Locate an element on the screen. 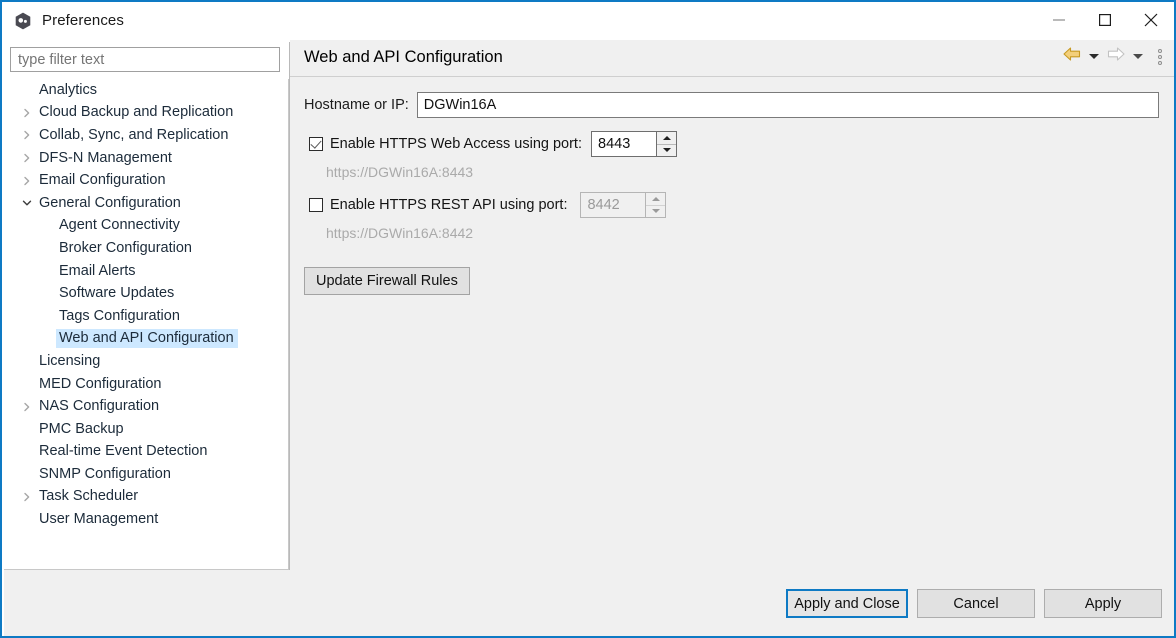  sidebar-item-label: Task Scheduler is located at coordinates (89, 496).